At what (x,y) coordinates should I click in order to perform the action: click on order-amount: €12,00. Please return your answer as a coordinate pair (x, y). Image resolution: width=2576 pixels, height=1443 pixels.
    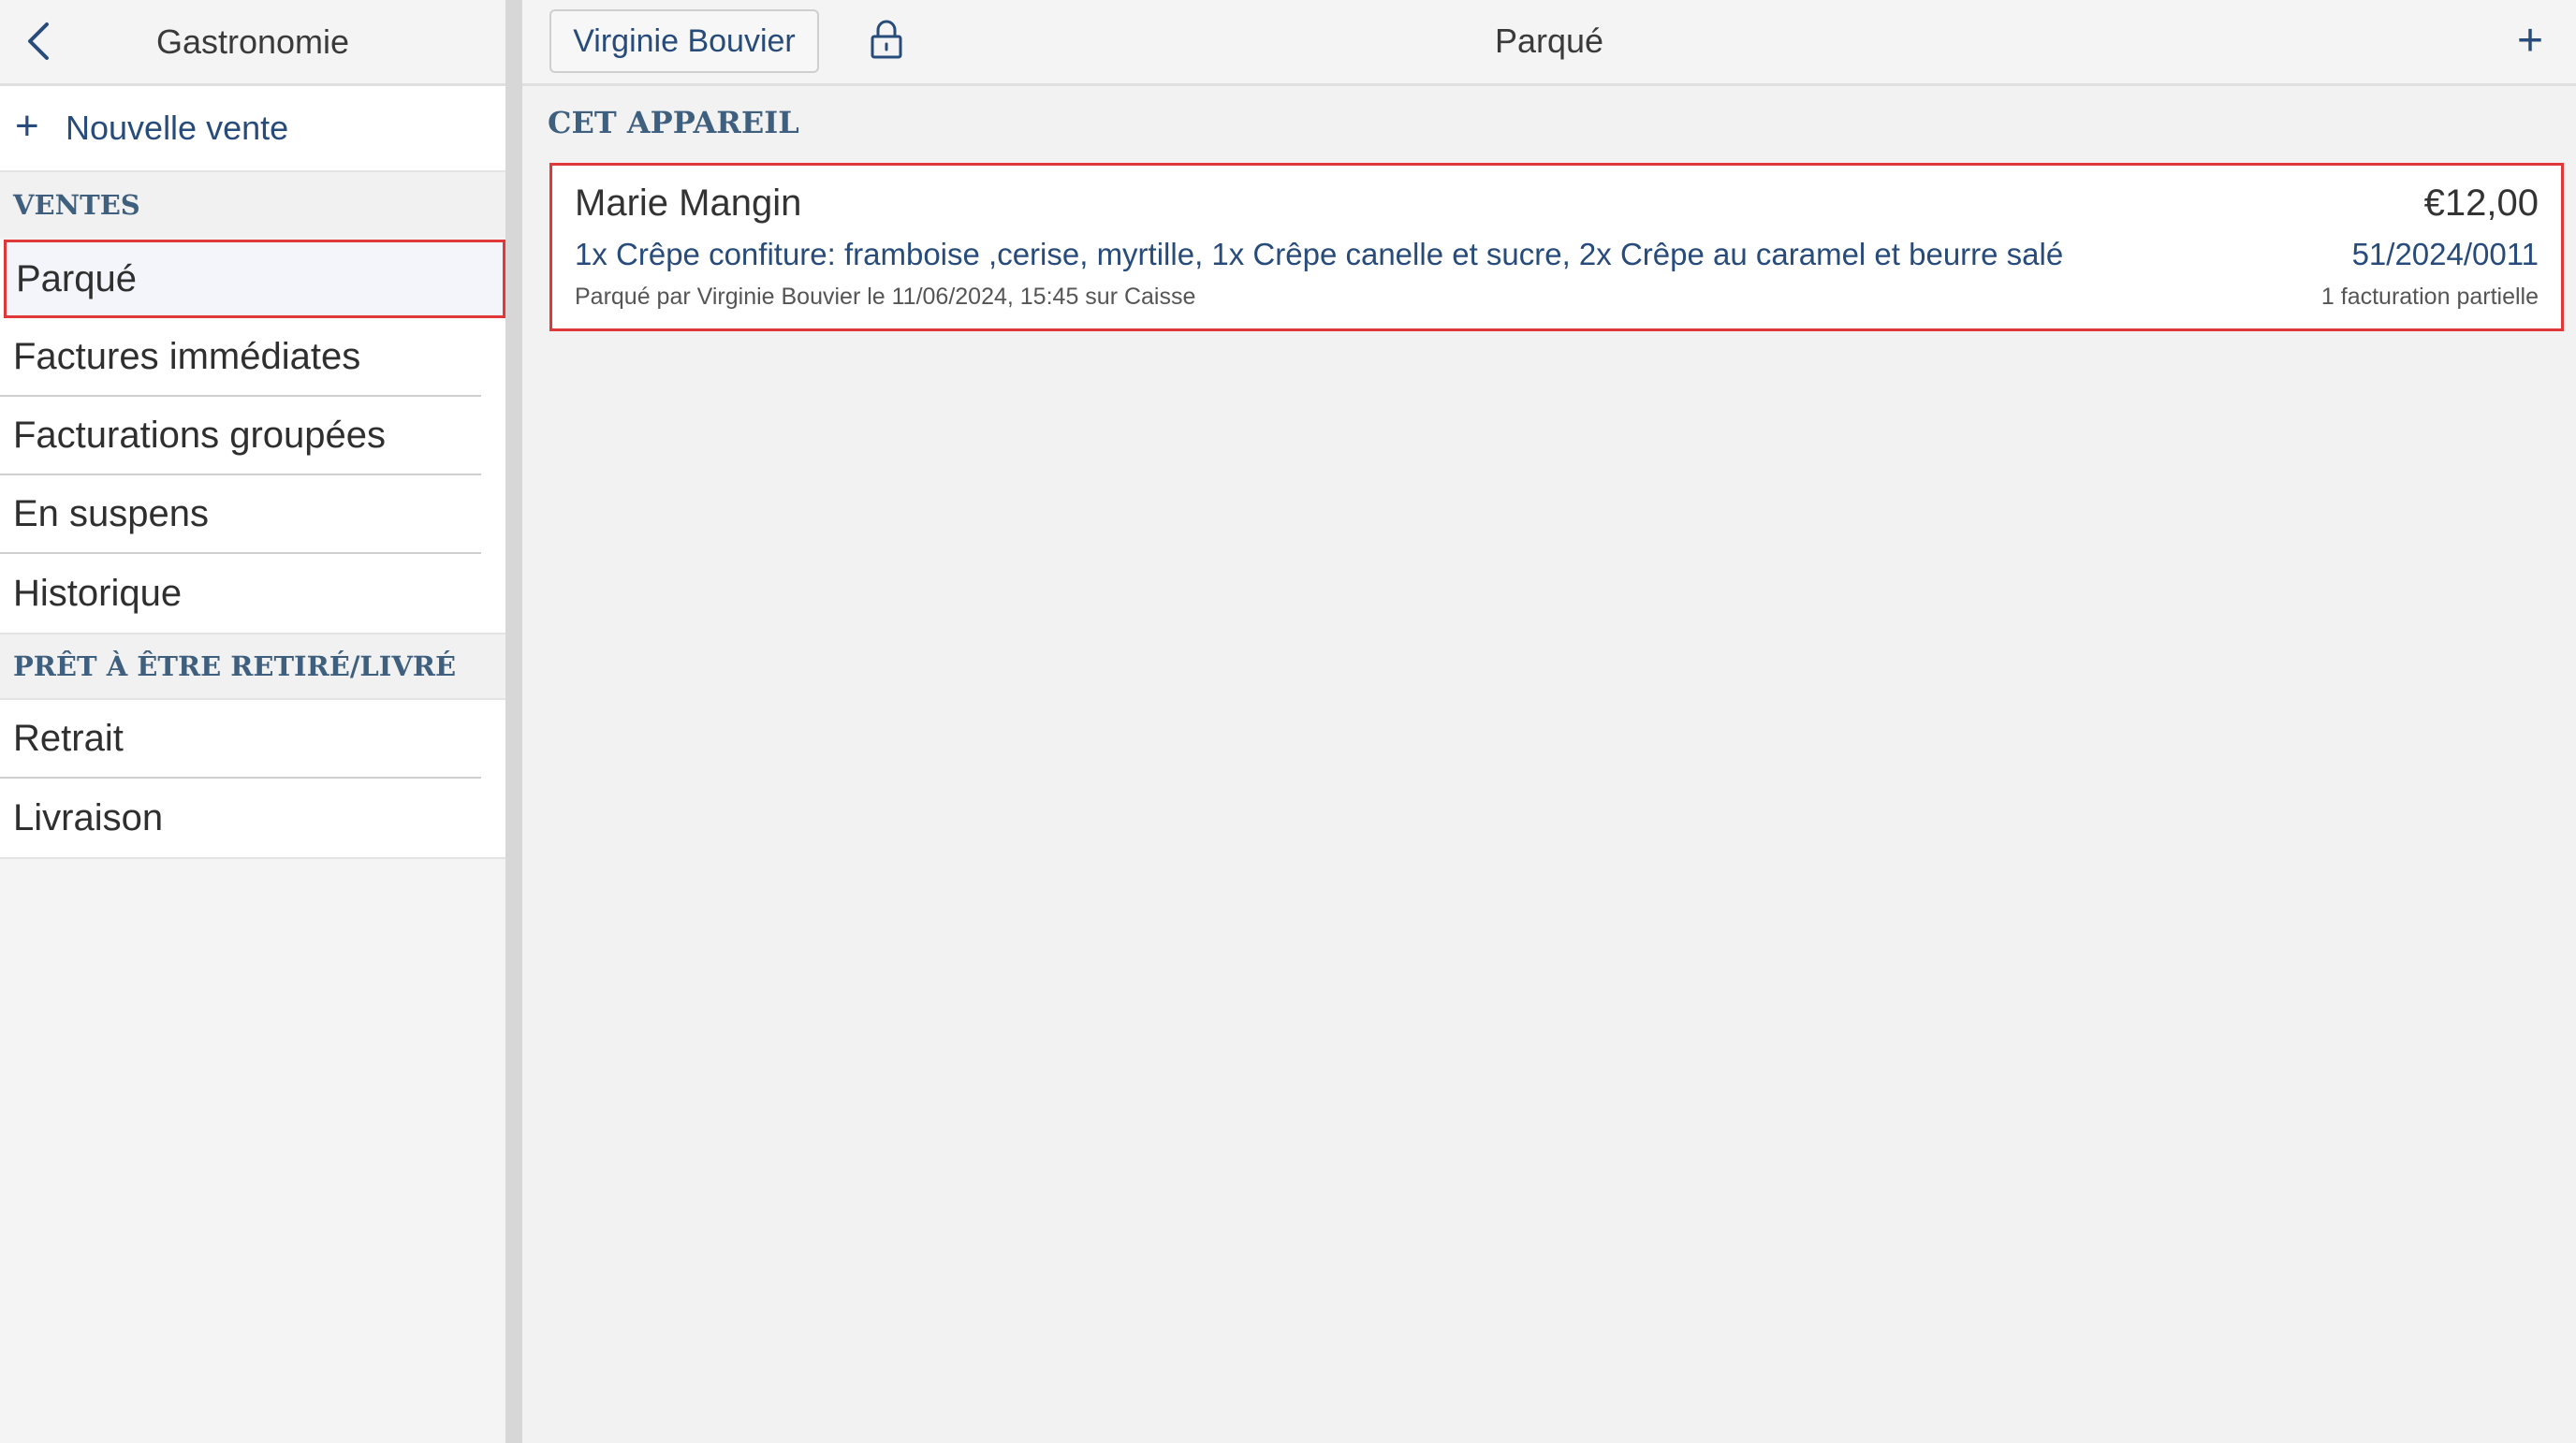
    Looking at the image, I should click on (2481, 203).